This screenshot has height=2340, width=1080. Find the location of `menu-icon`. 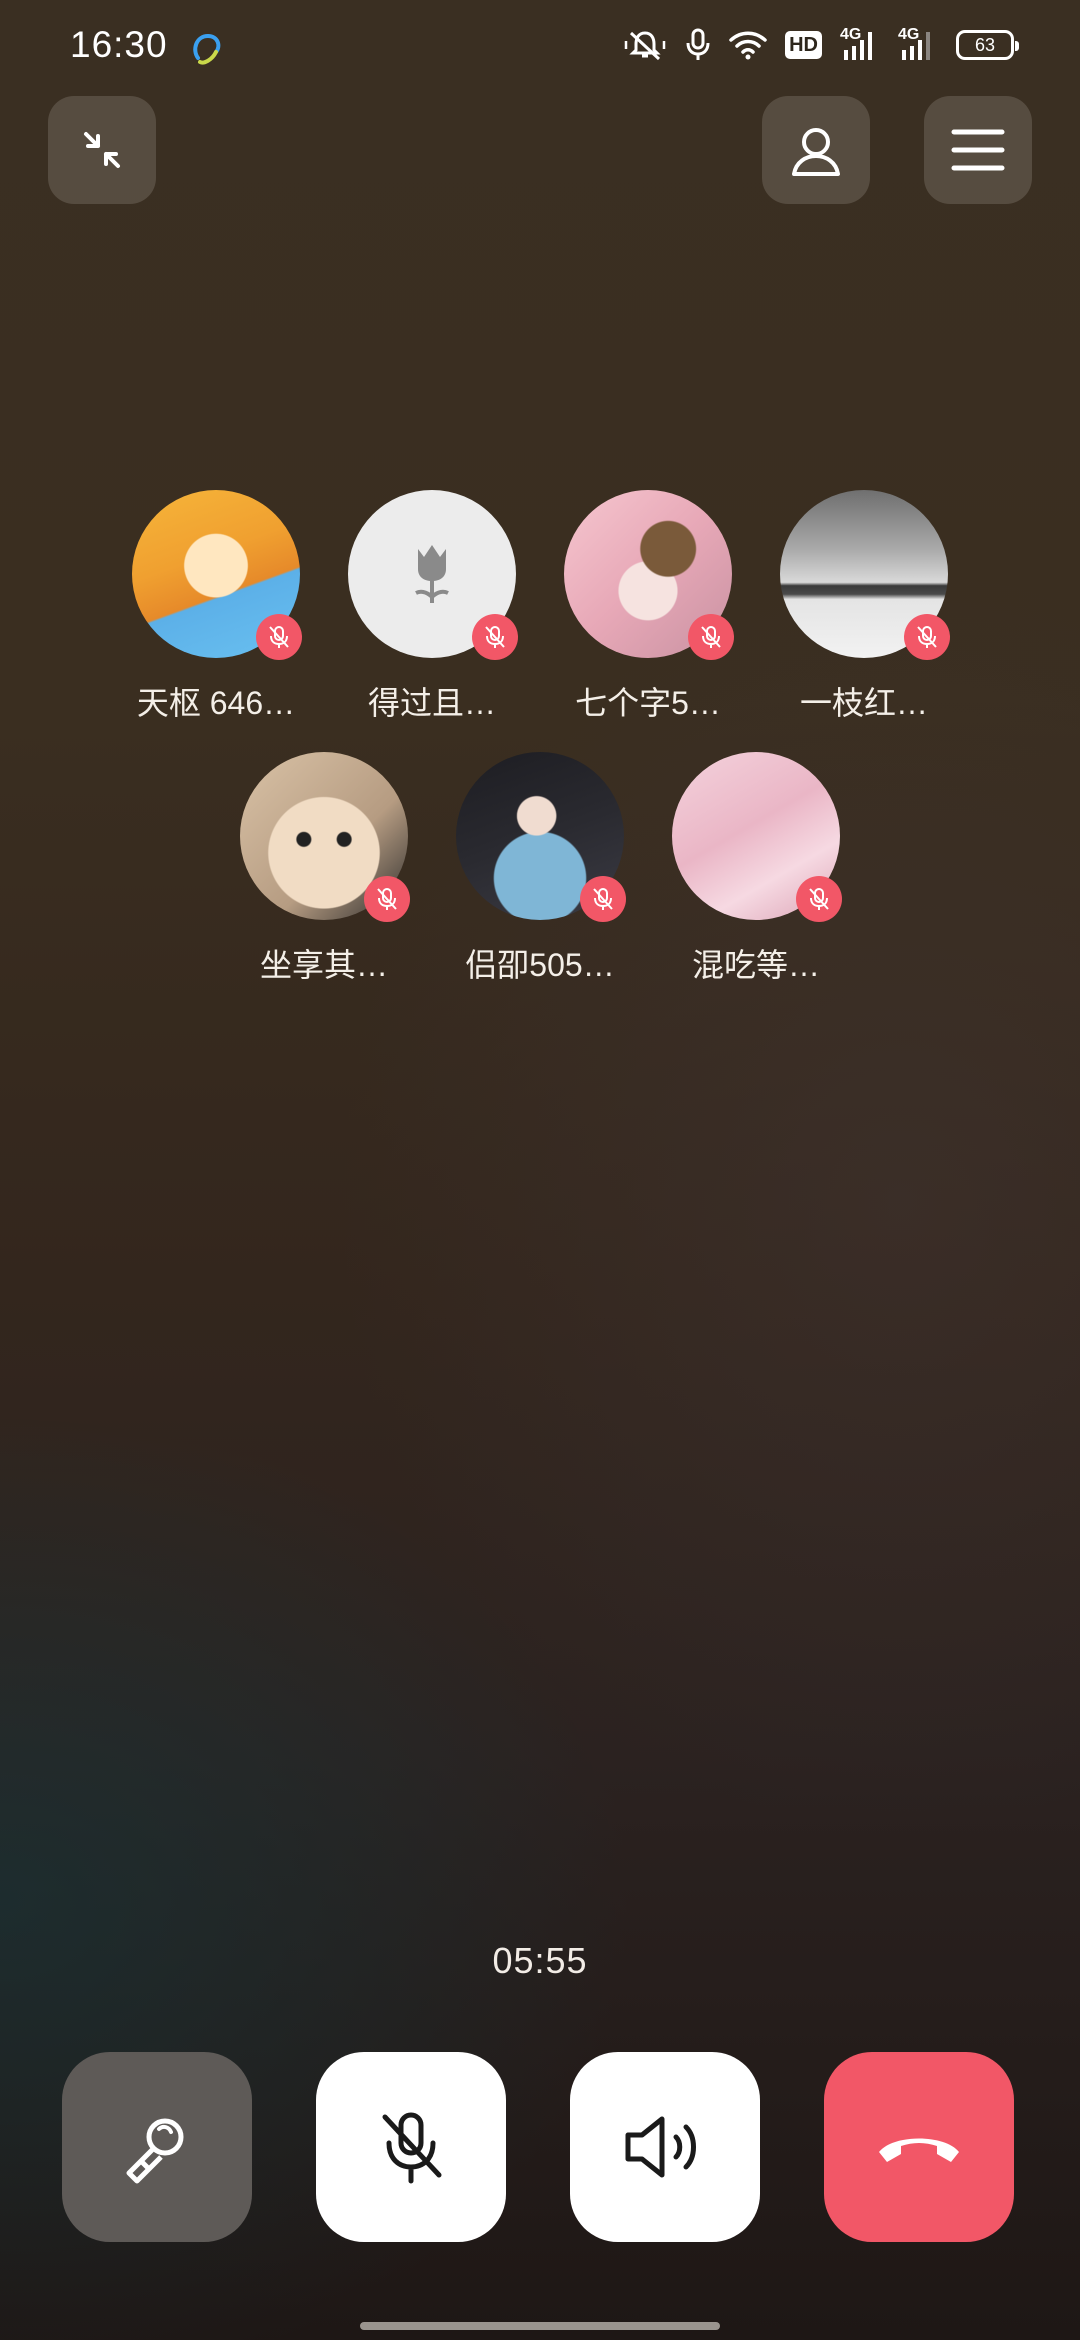

menu-icon is located at coordinates (978, 150).